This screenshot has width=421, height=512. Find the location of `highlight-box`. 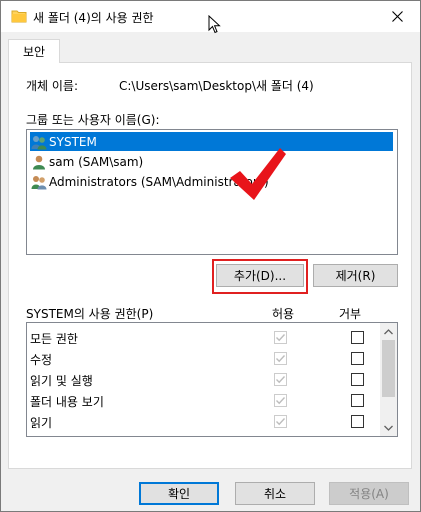

highlight-box is located at coordinates (260, 276).